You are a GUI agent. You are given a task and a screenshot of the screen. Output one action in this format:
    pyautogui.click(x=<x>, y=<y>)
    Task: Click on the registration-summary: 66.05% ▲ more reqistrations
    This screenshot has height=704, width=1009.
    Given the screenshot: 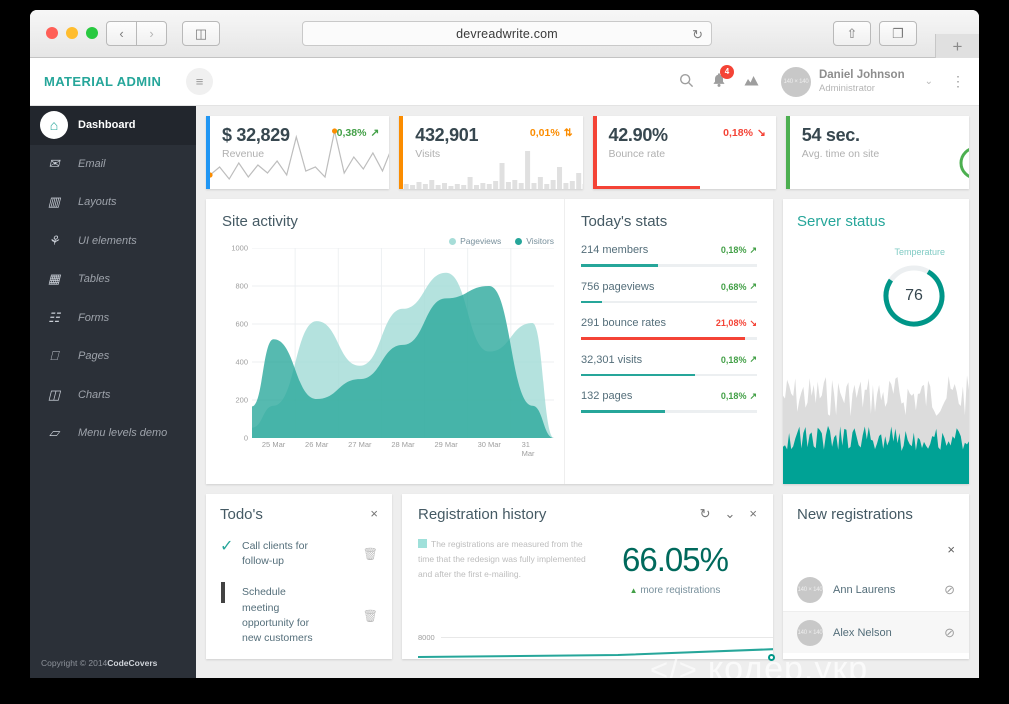 What is the action you would take?
    pyautogui.click(x=675, y=566)
    